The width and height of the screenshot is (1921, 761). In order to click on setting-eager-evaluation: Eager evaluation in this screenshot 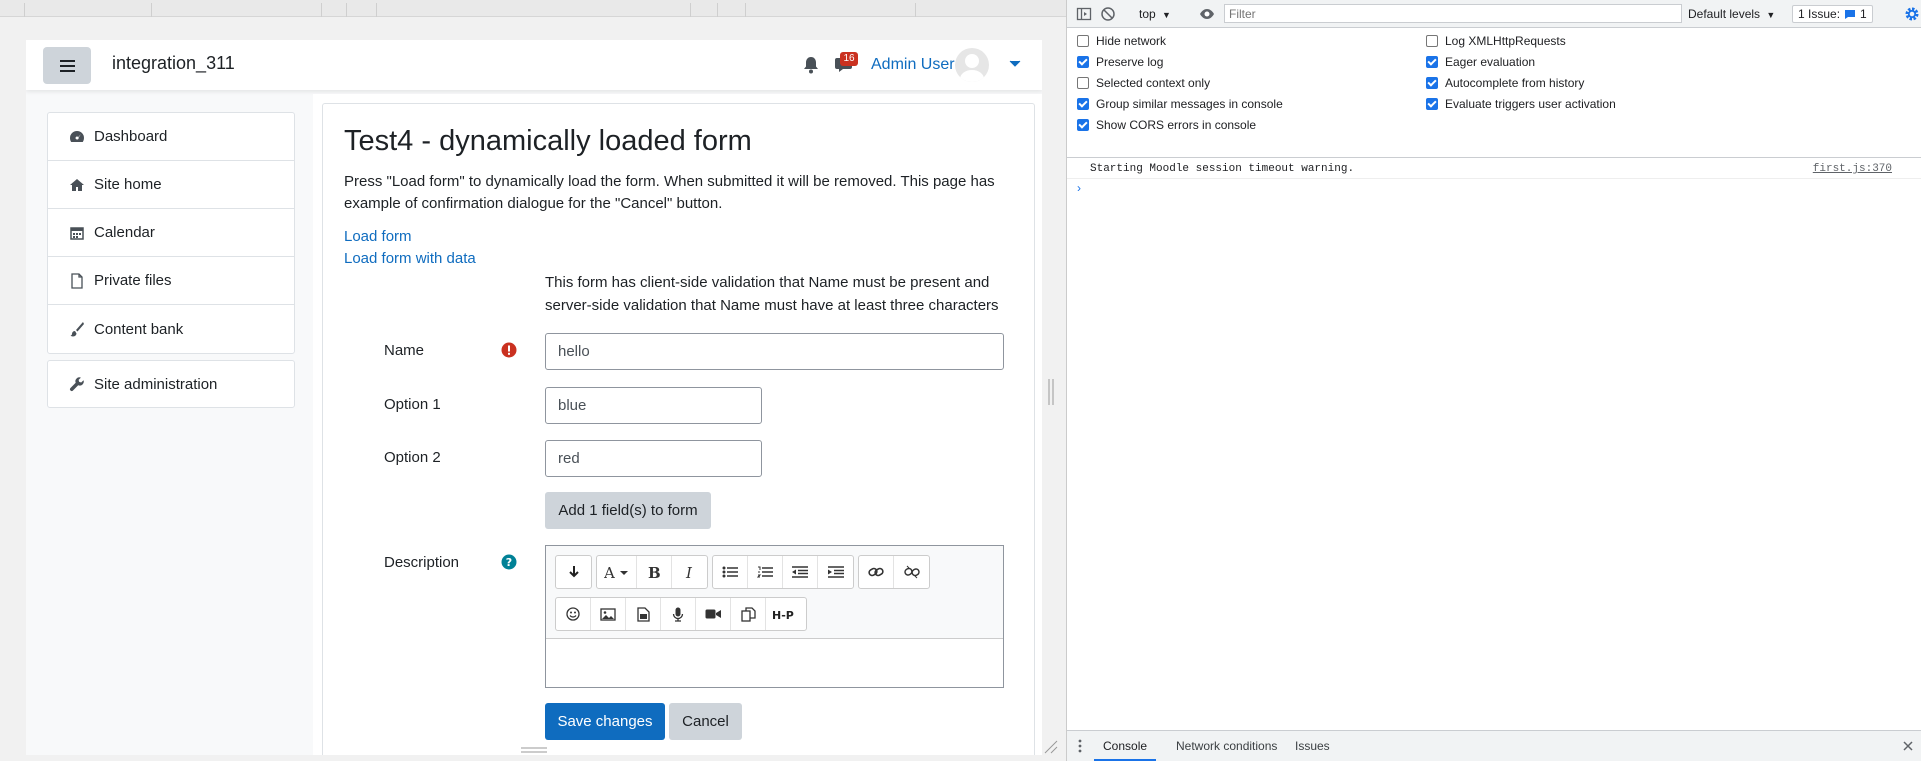, I will do `click(1480, 62)`.